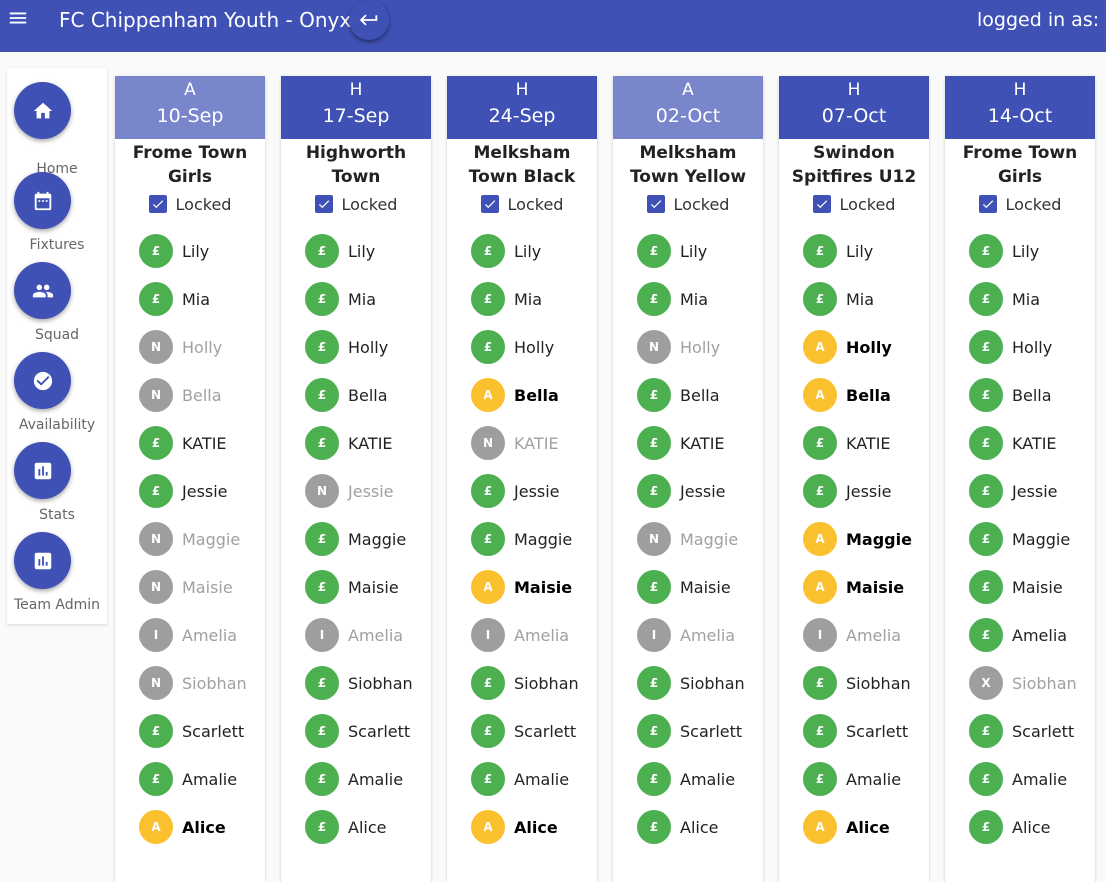 This screenshot has width=1106, height=882. What do you see at coordinates (1032, 827) in the screenshot?
I see `player-row: £ Alice` at bounding box center [1032, 827].